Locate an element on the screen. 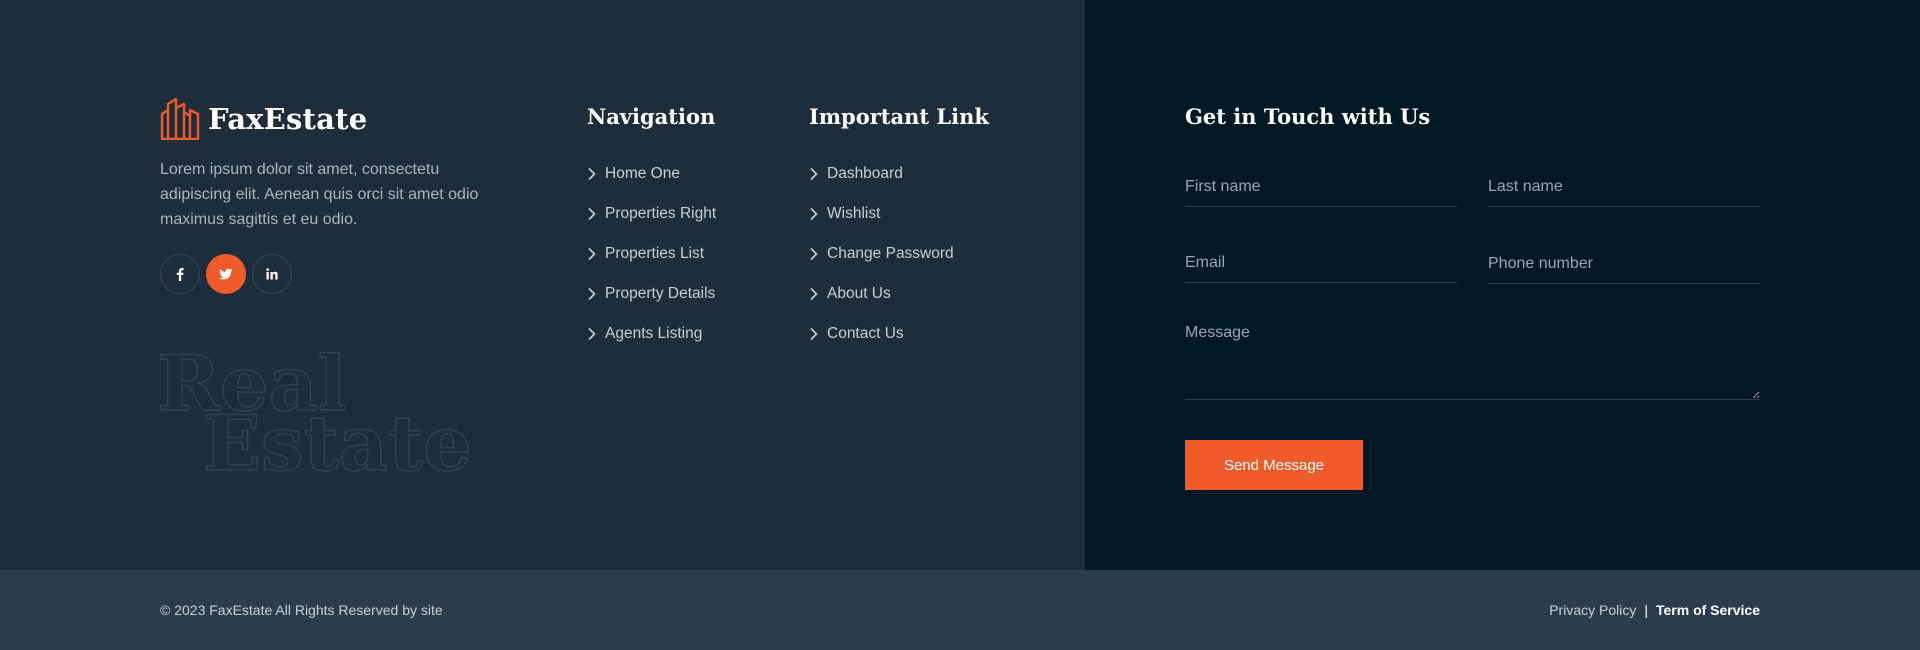  social-links is located at coordinates (229, 274).